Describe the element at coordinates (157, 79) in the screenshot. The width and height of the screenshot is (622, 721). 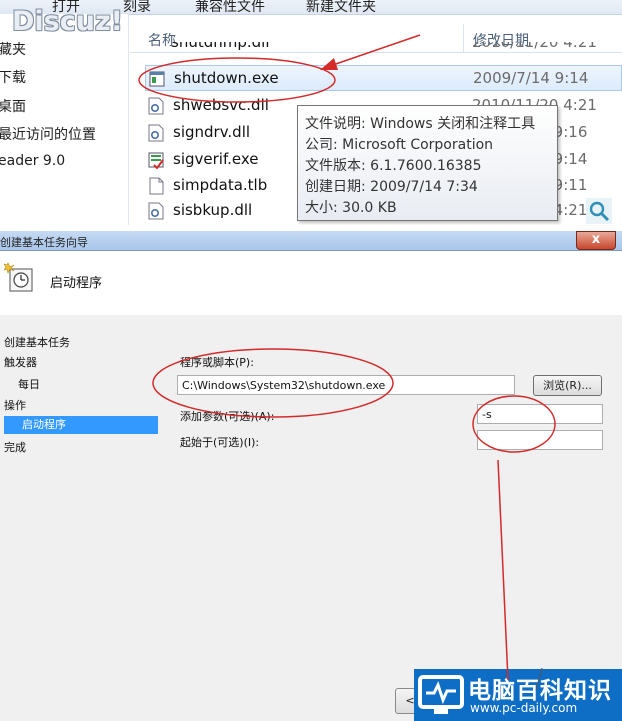
I see `exe-window-icon` at that location.